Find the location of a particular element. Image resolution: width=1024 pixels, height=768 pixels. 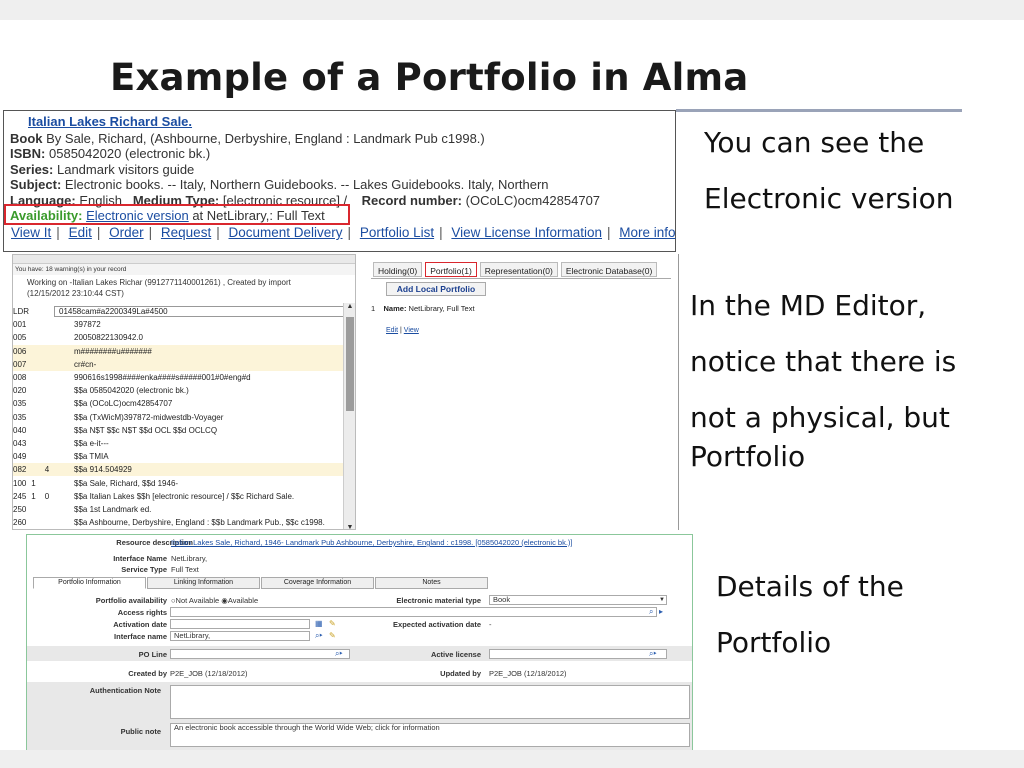

marc-indicator-2: 0 is located at coordinates (47, 496).